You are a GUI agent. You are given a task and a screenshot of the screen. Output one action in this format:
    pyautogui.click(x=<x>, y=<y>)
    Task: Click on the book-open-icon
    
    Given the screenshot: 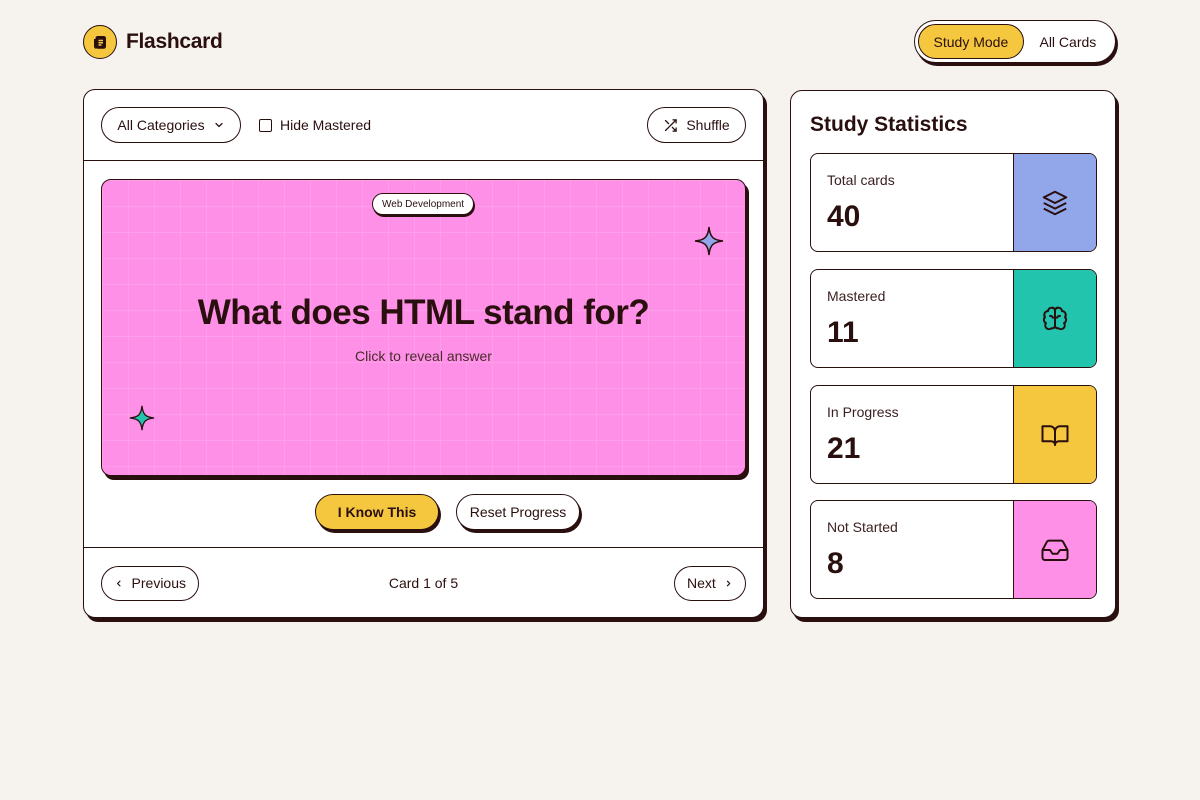 What is the action you would take?
    pyautogui.click(x=1054, y=434)
    